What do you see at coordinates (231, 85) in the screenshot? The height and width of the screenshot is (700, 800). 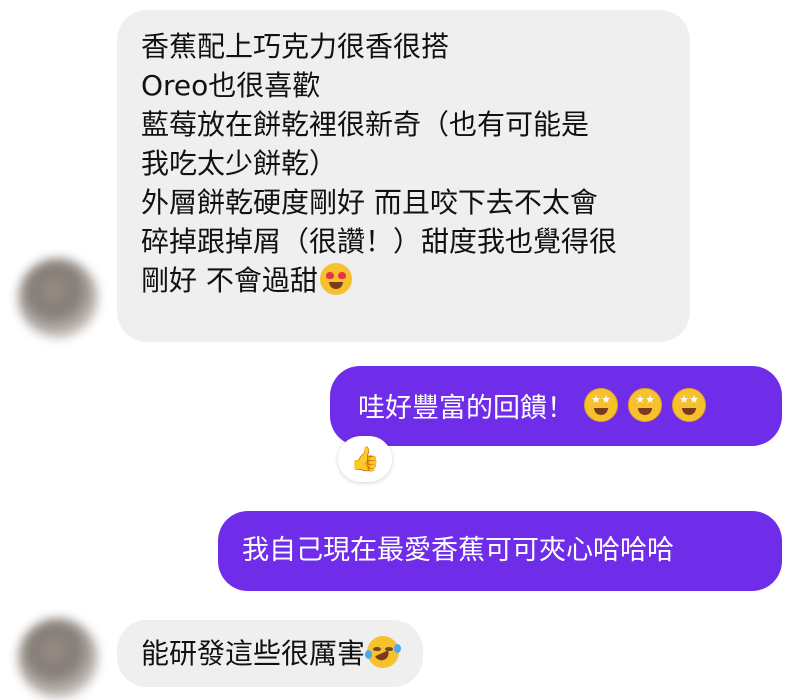 I see `message-line: Oreo也很喜歡` at bounding box center [231, 85].